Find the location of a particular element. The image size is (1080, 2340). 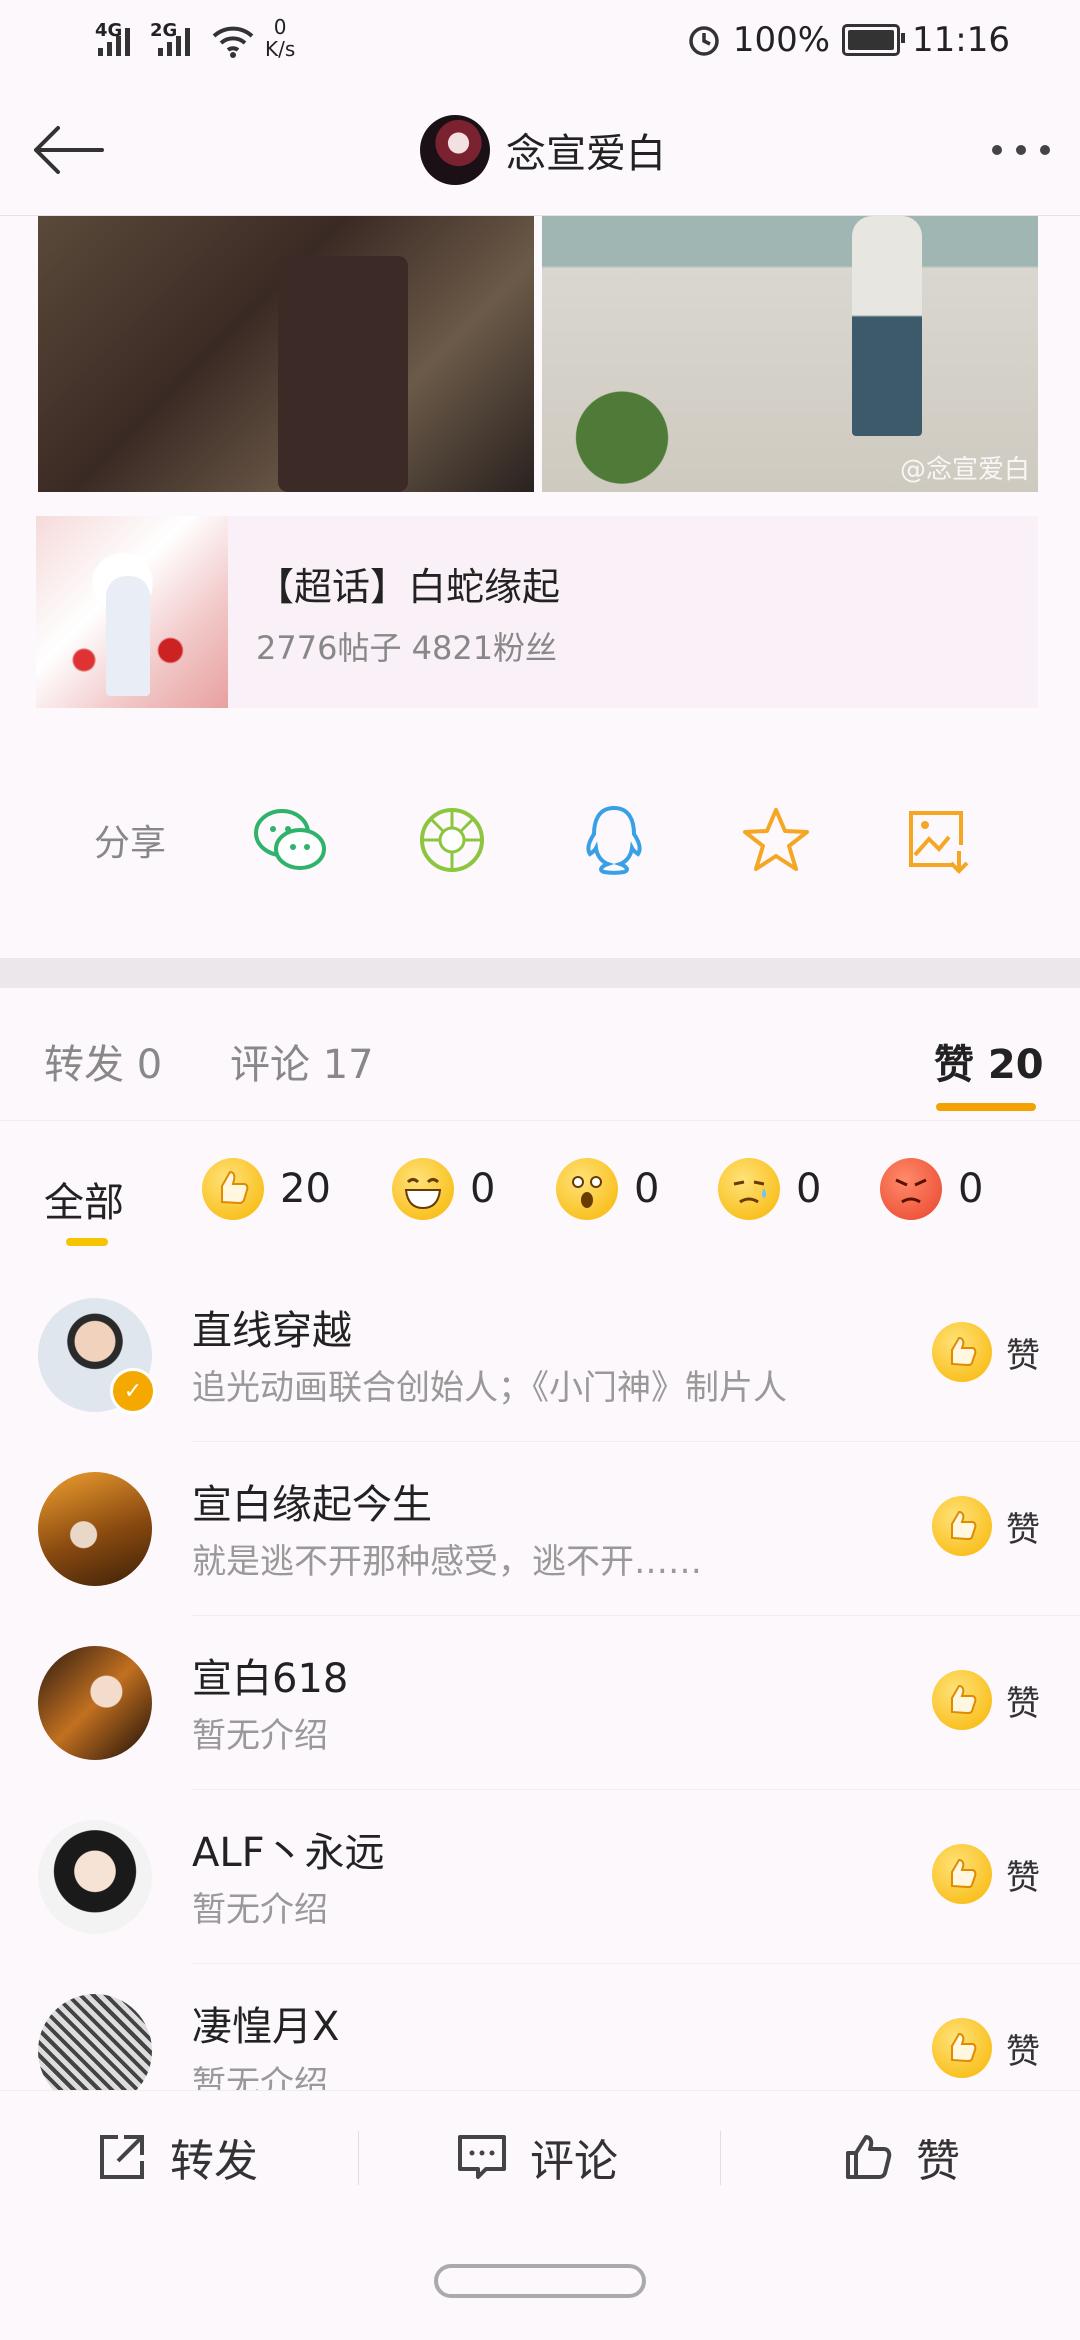

reaction-filter-all: 全部 is located at coordinates (84, 1199).